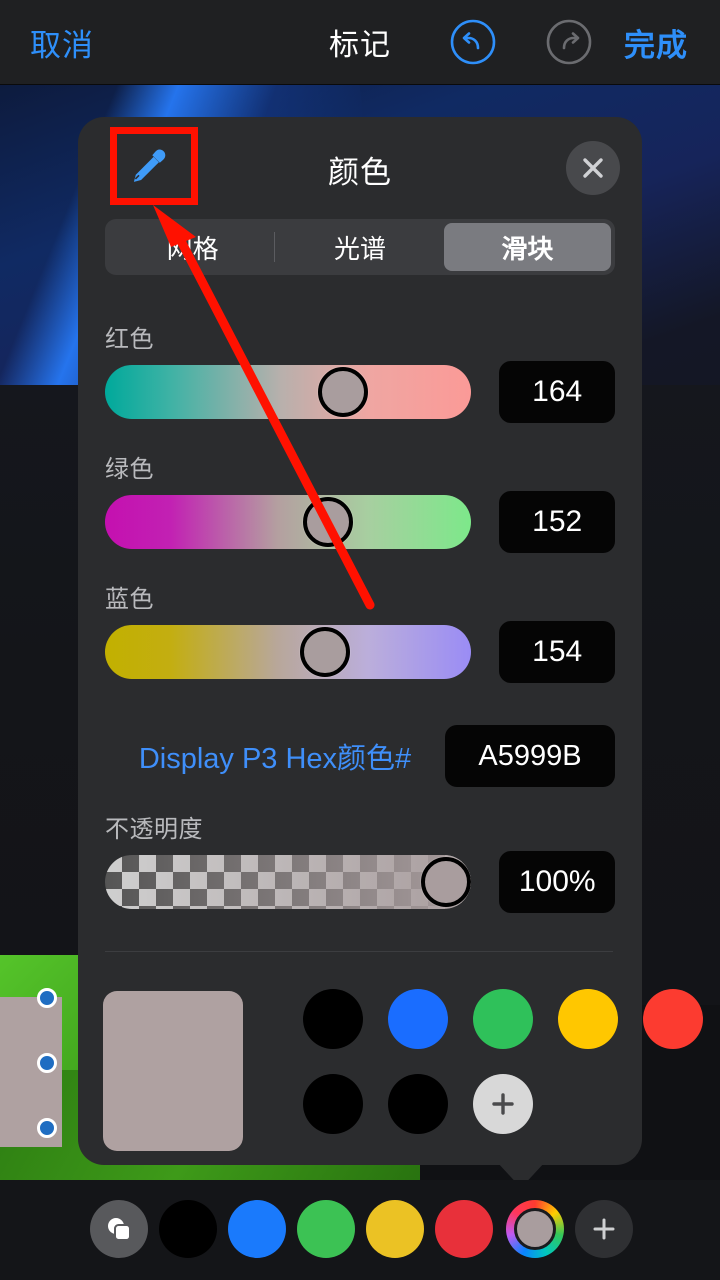 The image size is (720, 1280). Describe the element at coordinates (129, 599) in the screenshot. I see `blue-slider-label: 蓝色` at that location.